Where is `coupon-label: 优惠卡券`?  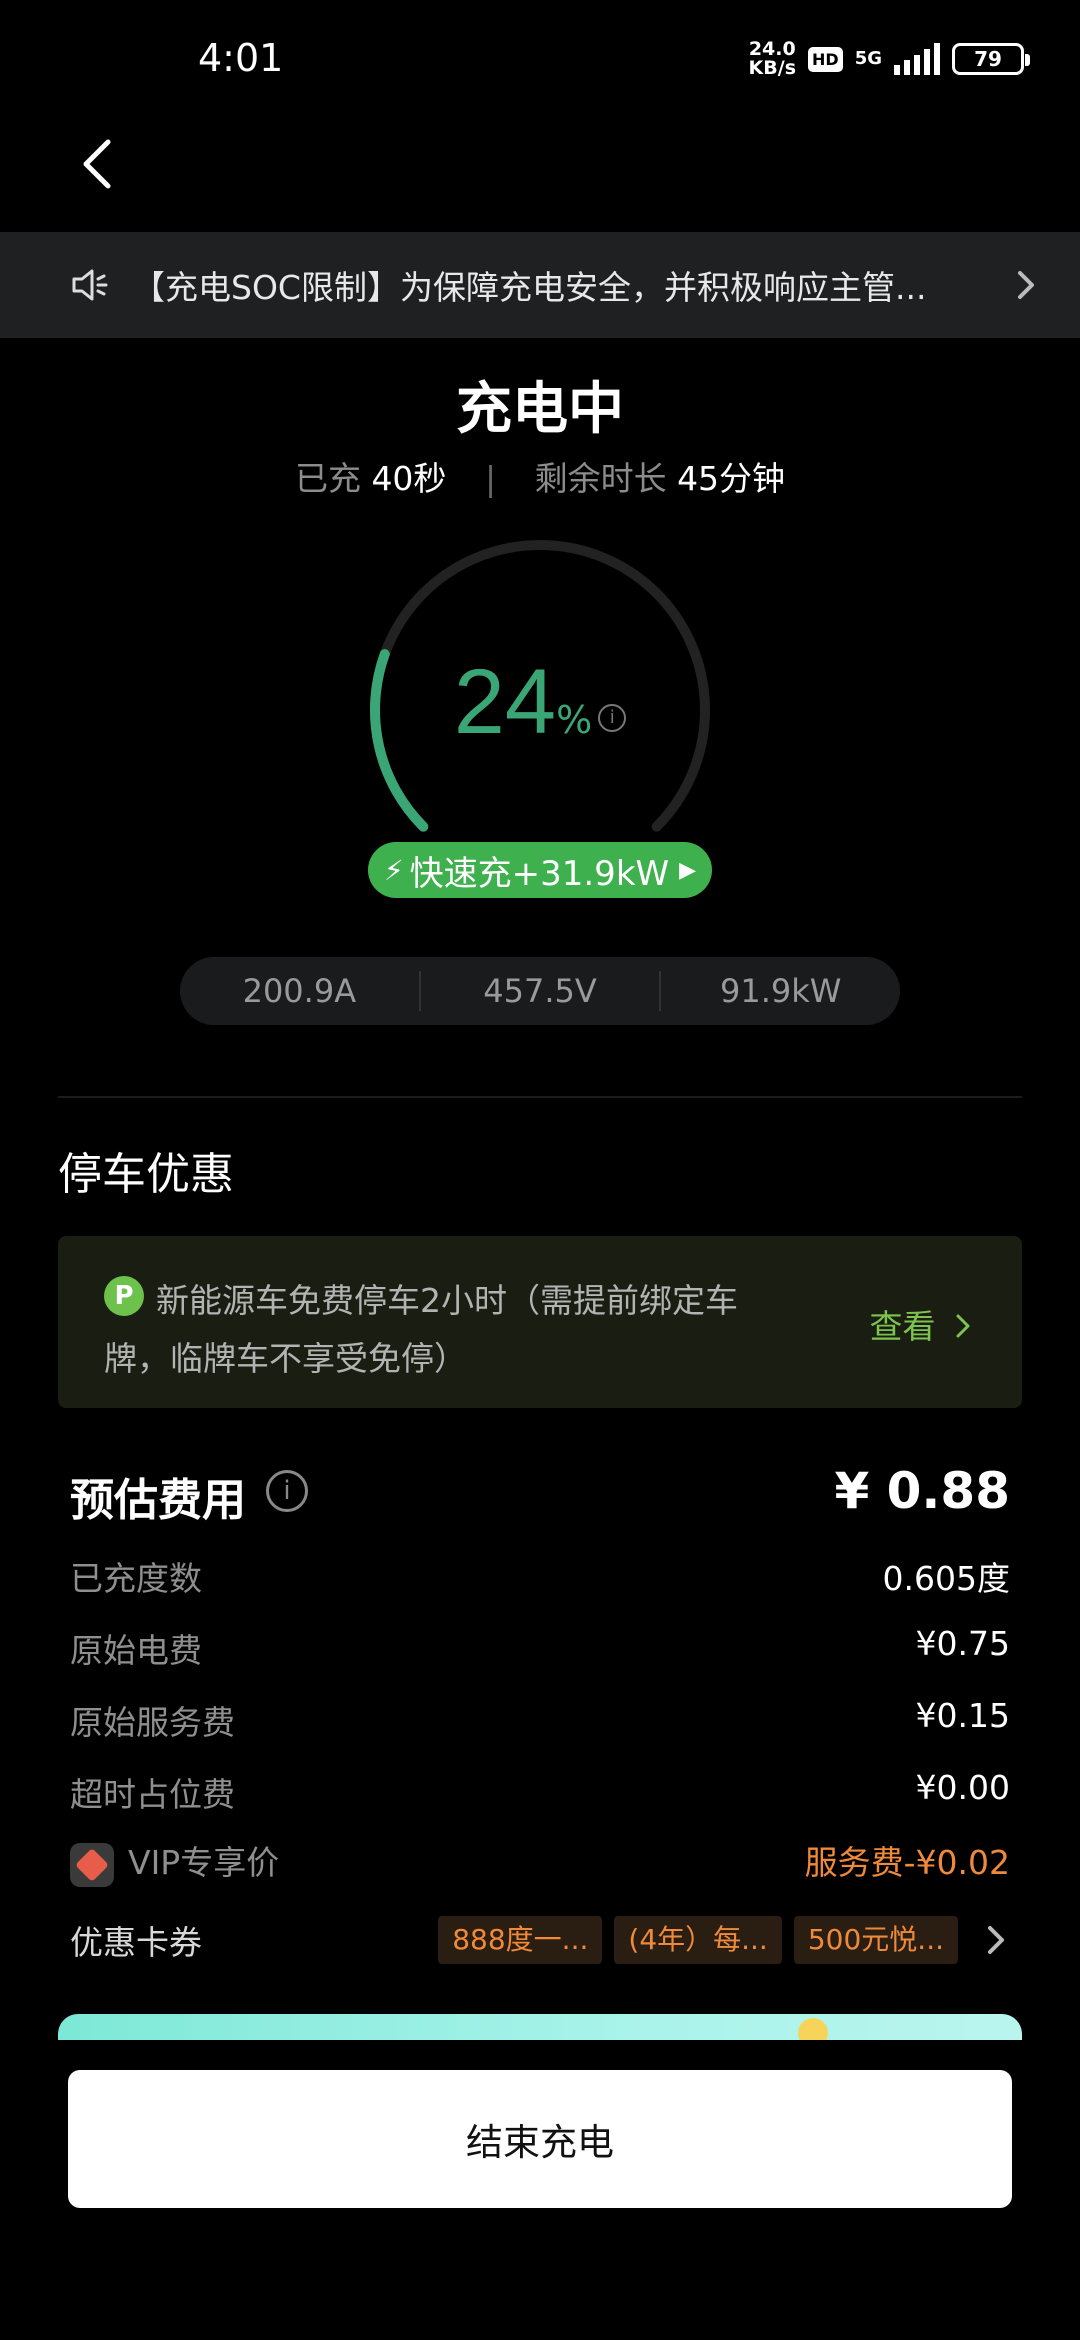 coupon-label: 优惠卡券 is located at coordinates (136, 1942).